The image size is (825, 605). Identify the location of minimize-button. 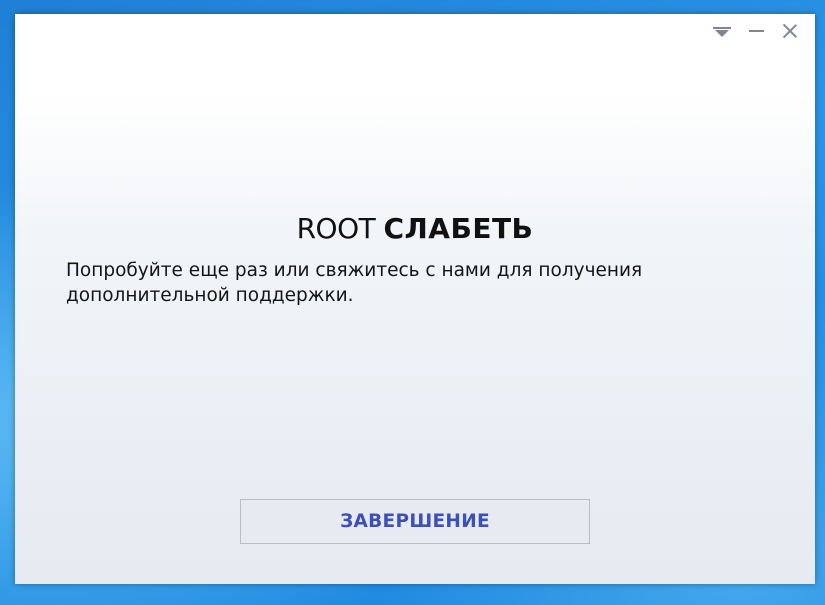
(756, 31).